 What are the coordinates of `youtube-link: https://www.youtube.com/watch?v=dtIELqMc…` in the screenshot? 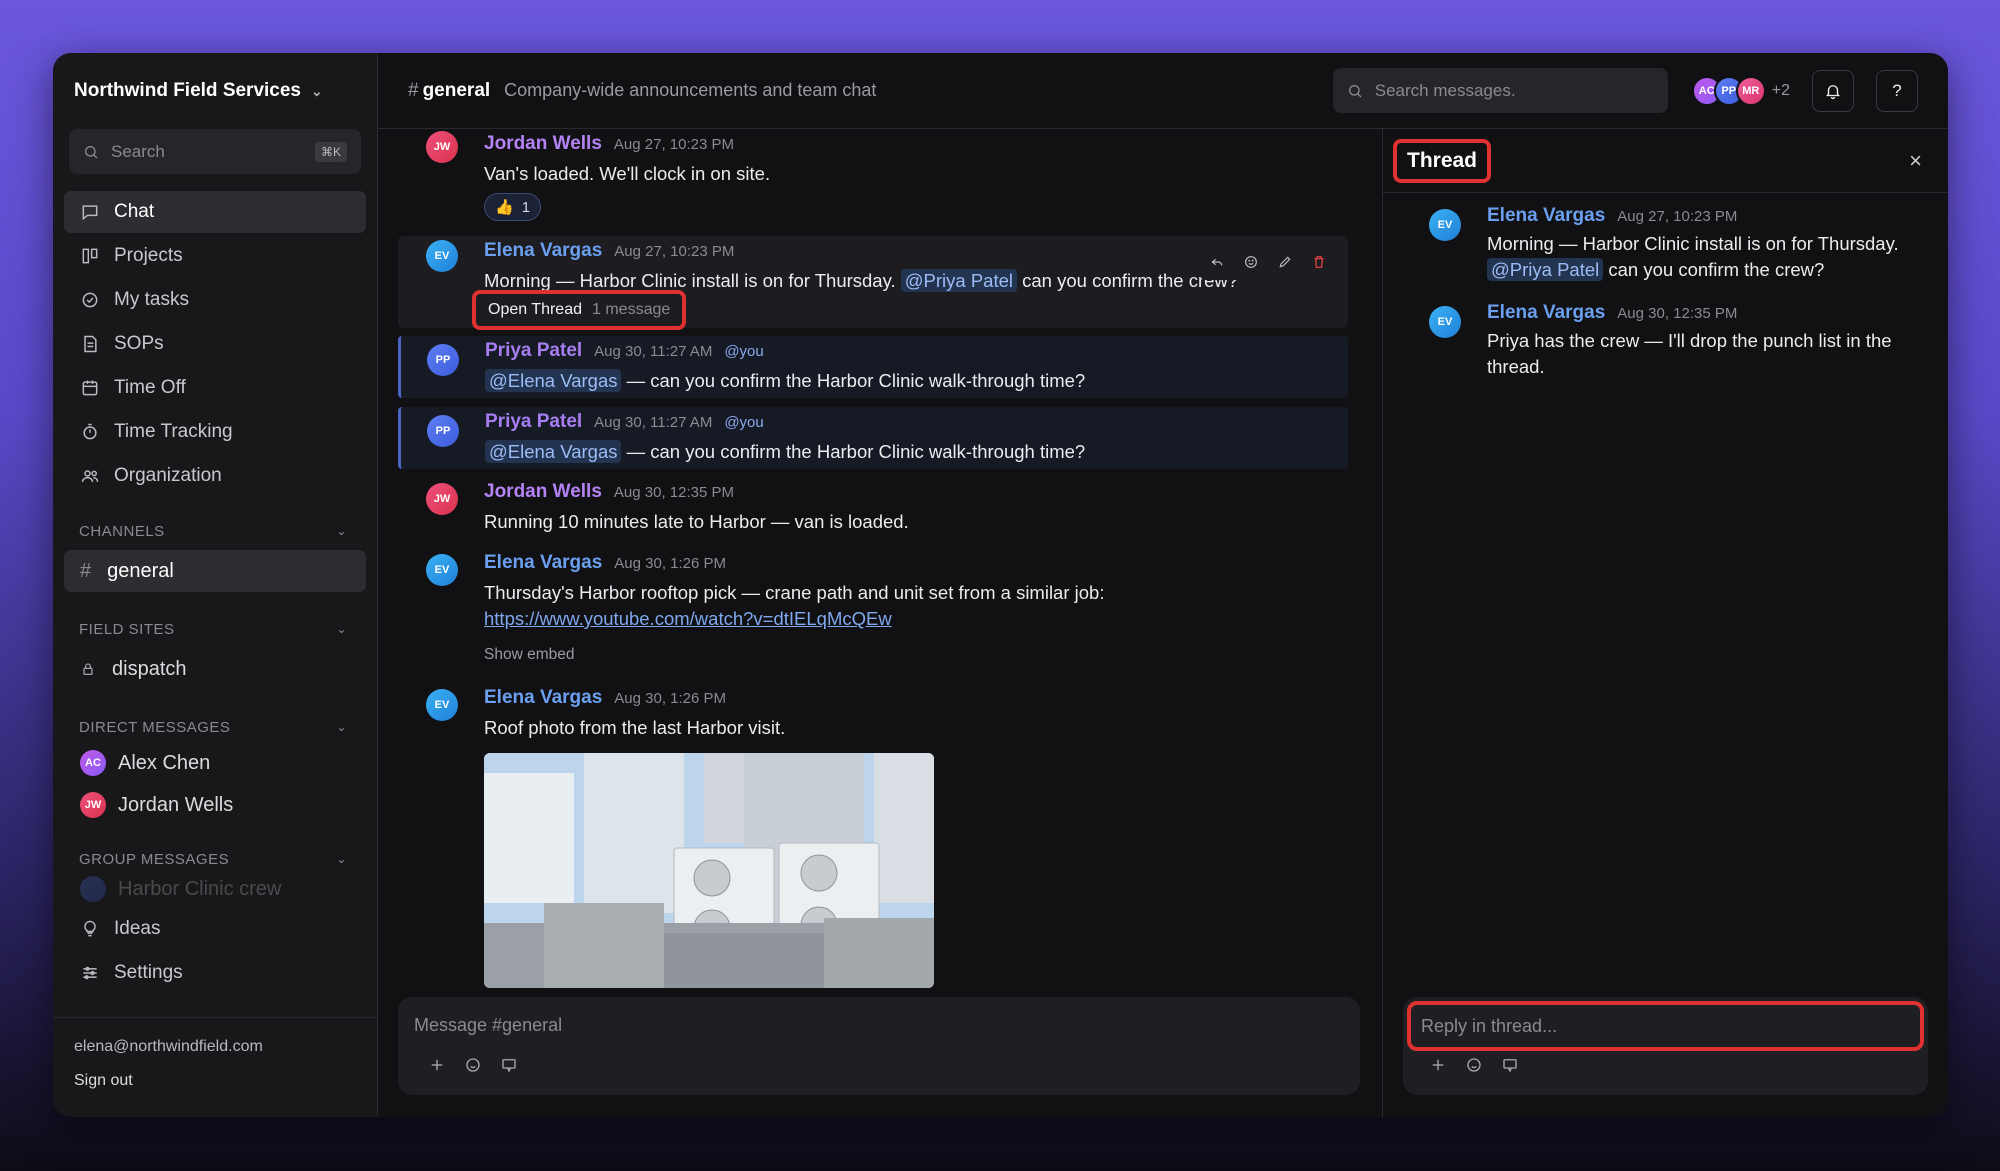 It's located at (688, 618).